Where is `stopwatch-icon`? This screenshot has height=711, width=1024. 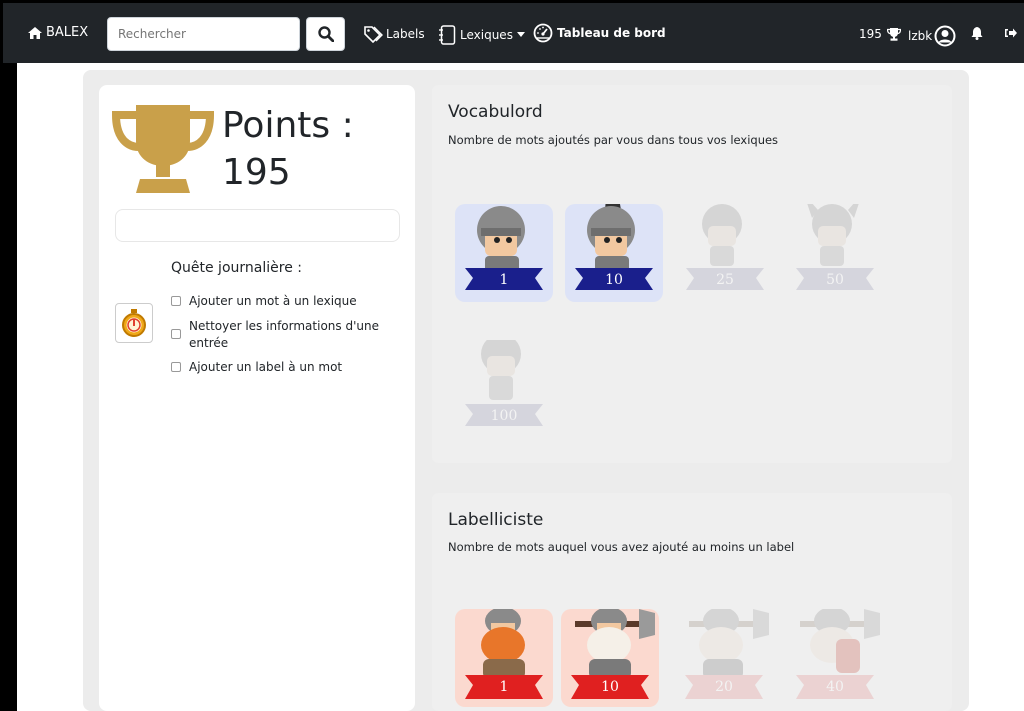
stopwatch-icon is located at coordinates (134, 323).